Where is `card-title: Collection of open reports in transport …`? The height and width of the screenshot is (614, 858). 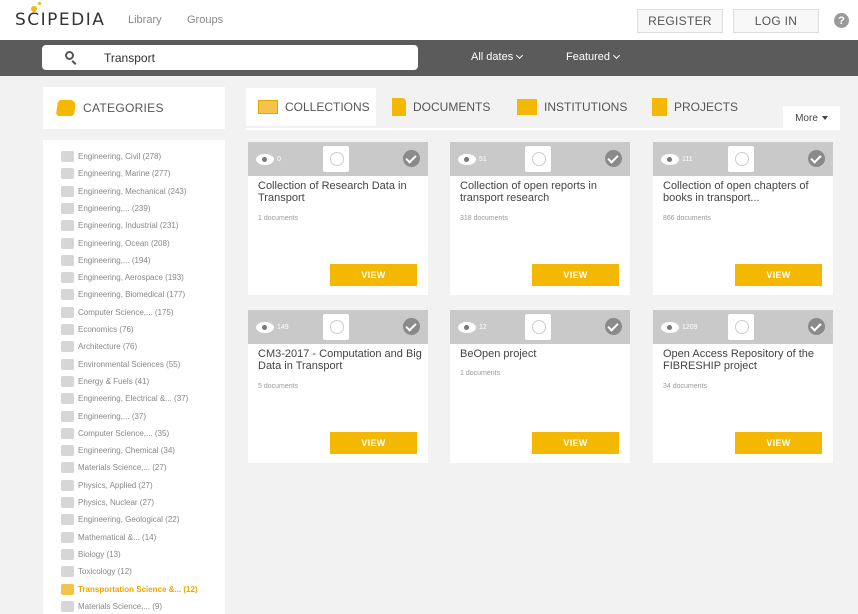 card-title: Collection of open reports in transport … is located at coordinates (542, 192).